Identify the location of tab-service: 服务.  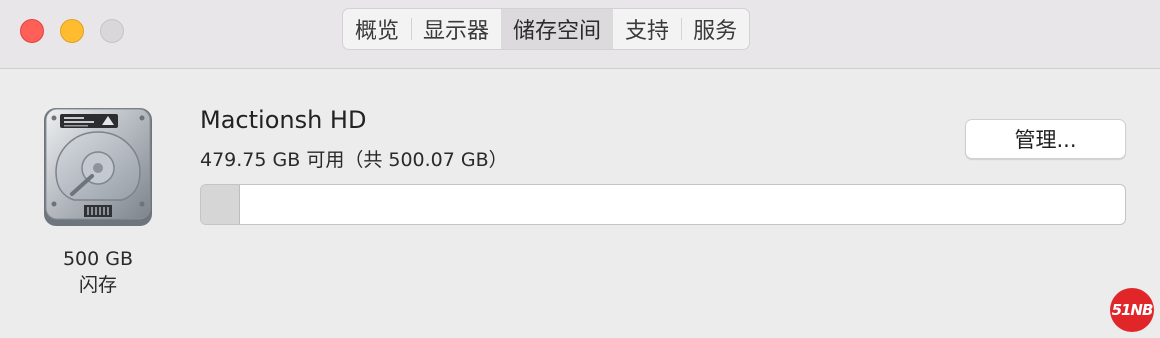
(715, 29).